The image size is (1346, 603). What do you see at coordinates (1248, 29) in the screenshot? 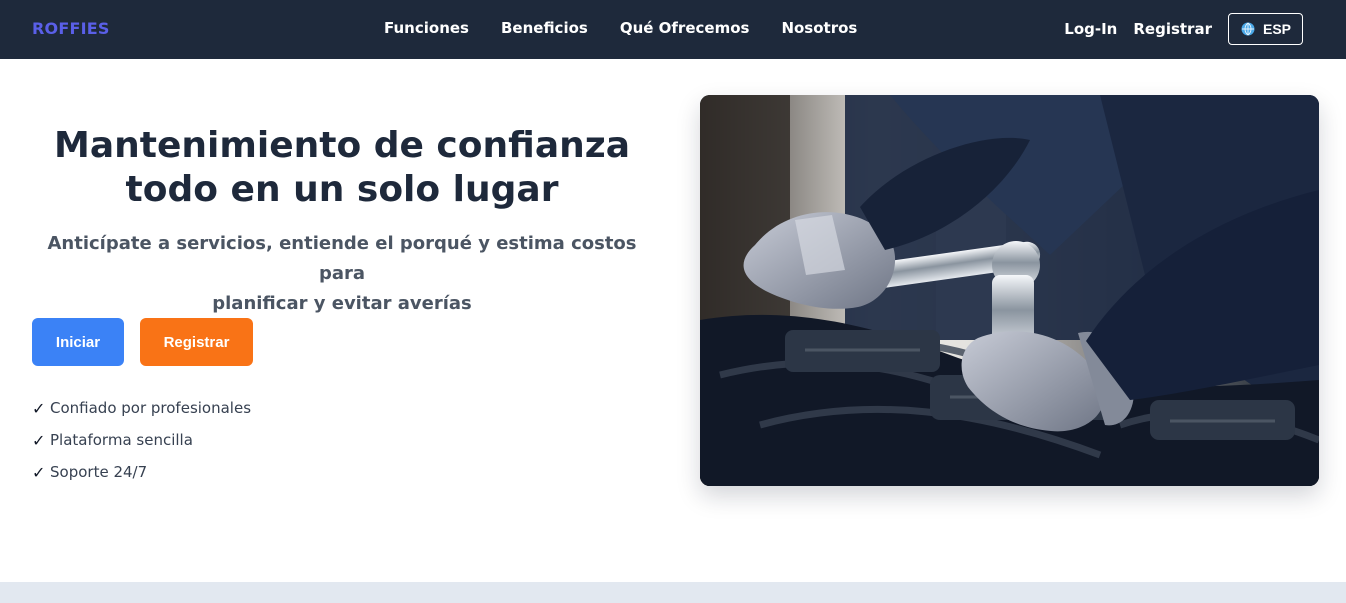
I see `globe-icon` at bounding box center [1248, 29].